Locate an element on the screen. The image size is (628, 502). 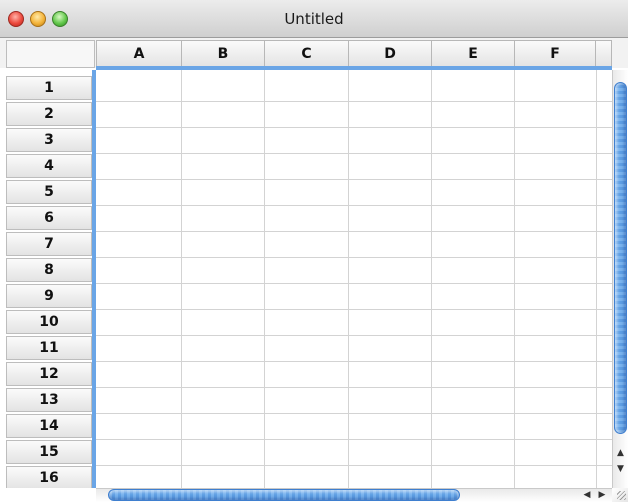
vertical-scrollbar: ▲ ▼ is located at coordinates (620, 279).